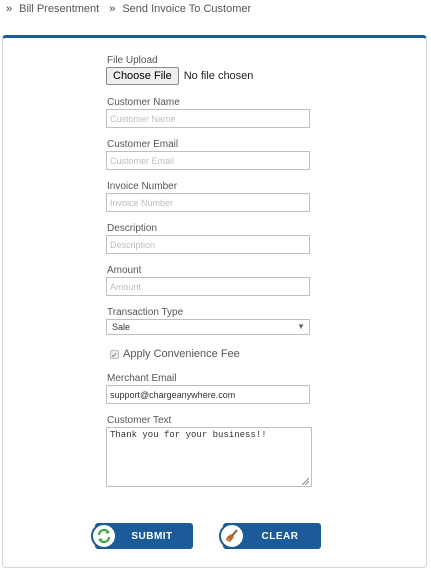  Describe the element at coordinates (208, 327) in the screenshot. I see `transaction-type-select: Sale ▼` at that location.